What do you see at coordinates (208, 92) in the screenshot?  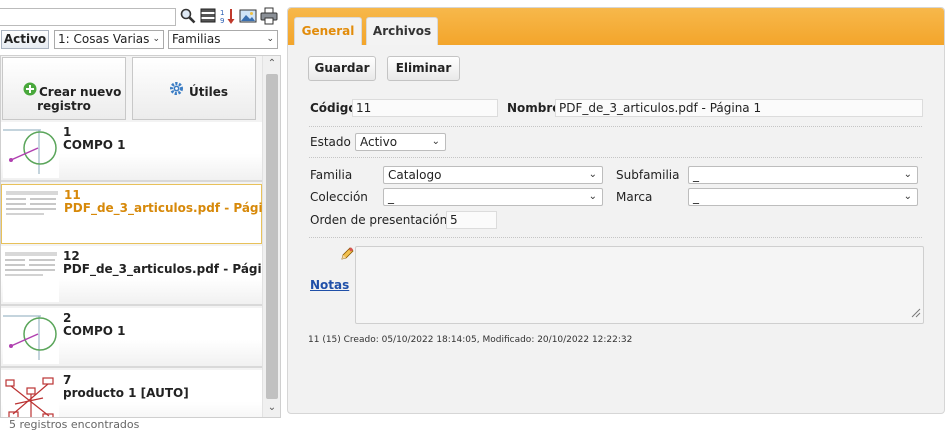 I see `utils-label: Útiles` at bounding box center [208, 92].